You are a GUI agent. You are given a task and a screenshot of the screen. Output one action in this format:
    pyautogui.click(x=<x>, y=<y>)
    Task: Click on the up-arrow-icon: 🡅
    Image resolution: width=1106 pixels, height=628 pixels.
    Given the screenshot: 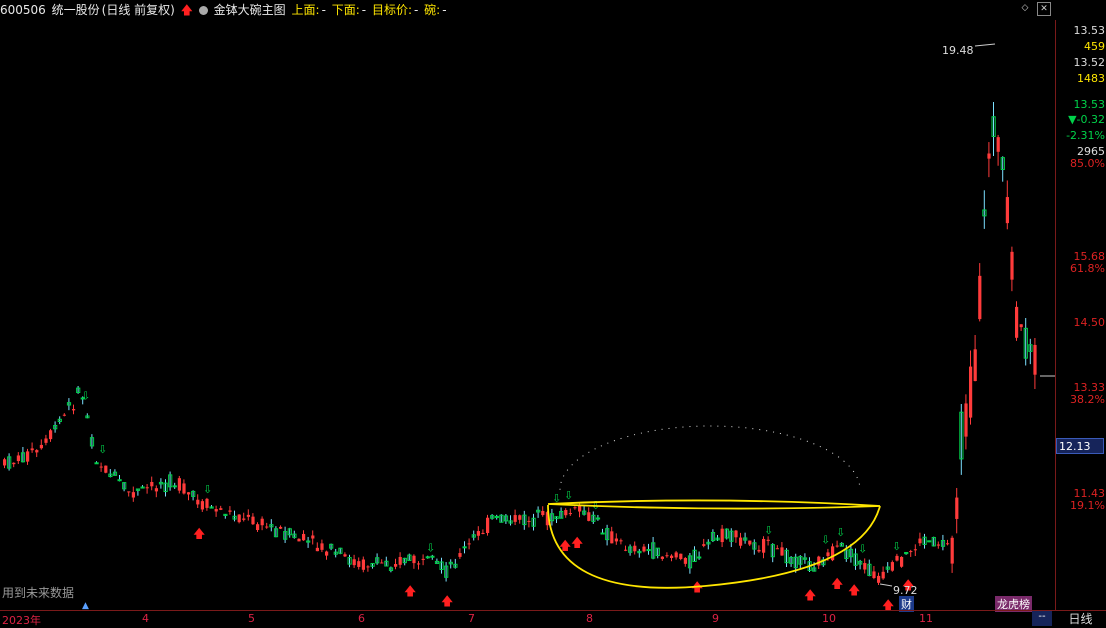 What is the action you would take?
    pyautogui.click(x=187, y=10)
    